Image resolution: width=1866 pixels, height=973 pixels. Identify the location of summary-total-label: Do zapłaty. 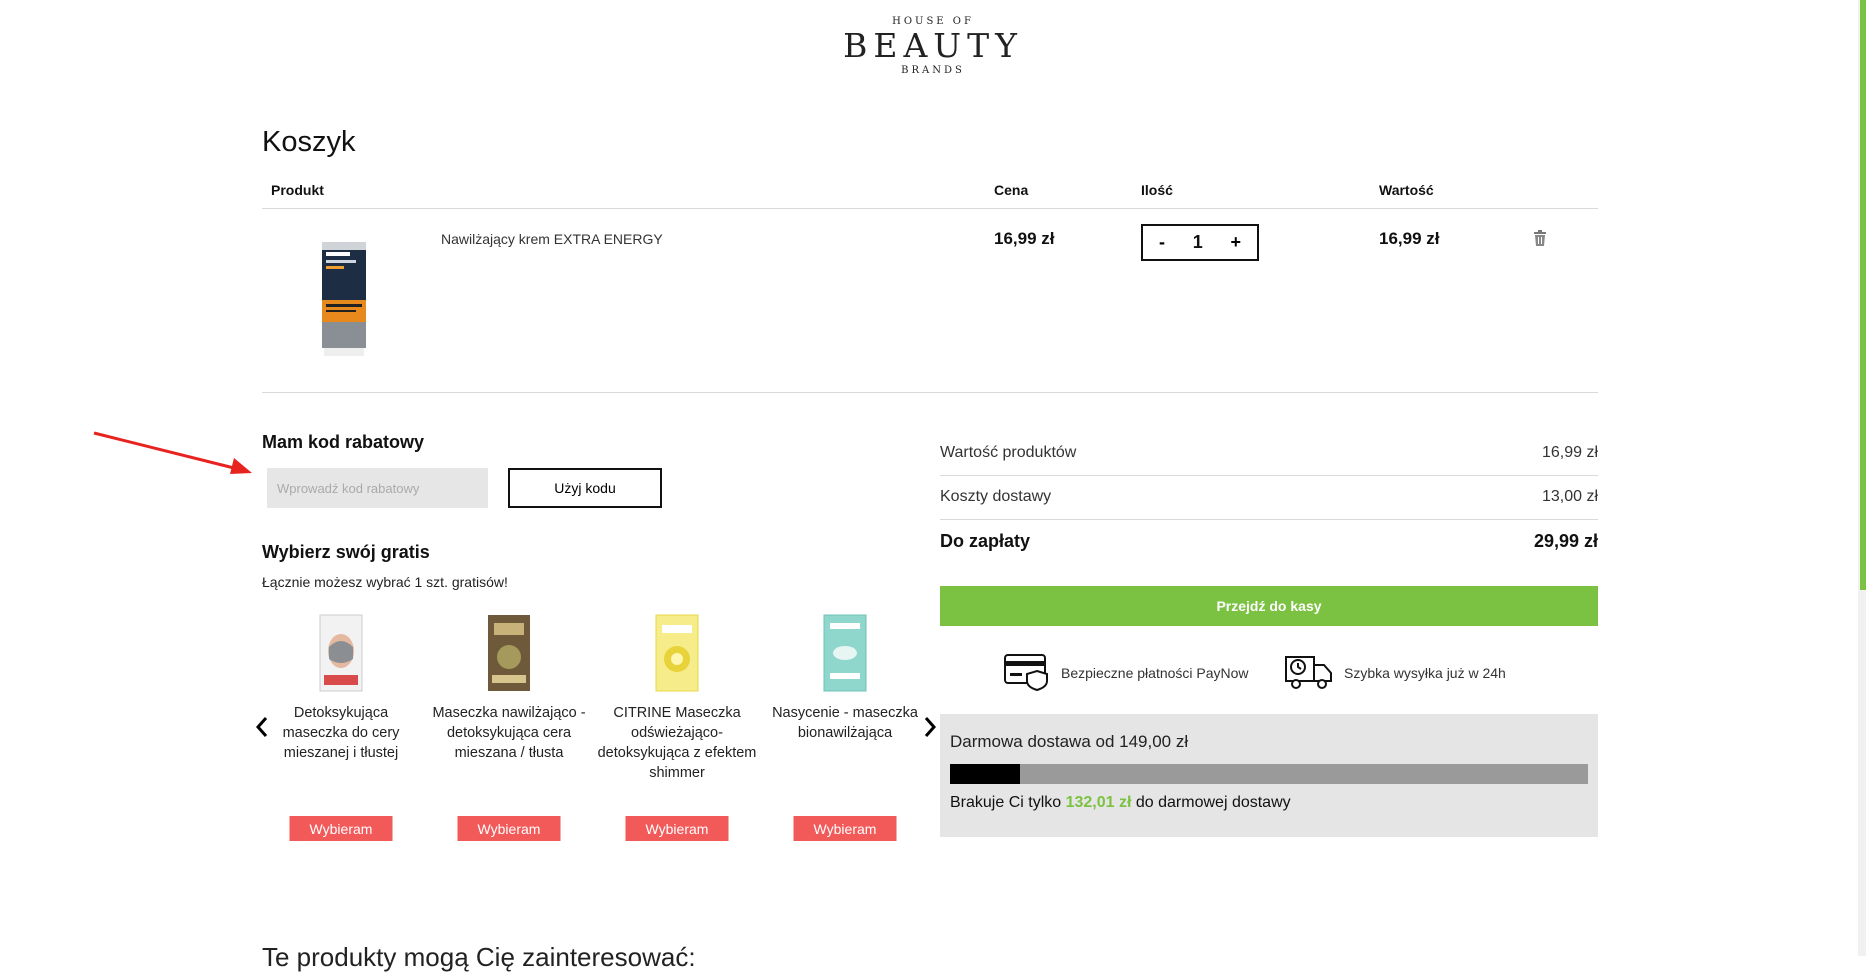
(985, 541).